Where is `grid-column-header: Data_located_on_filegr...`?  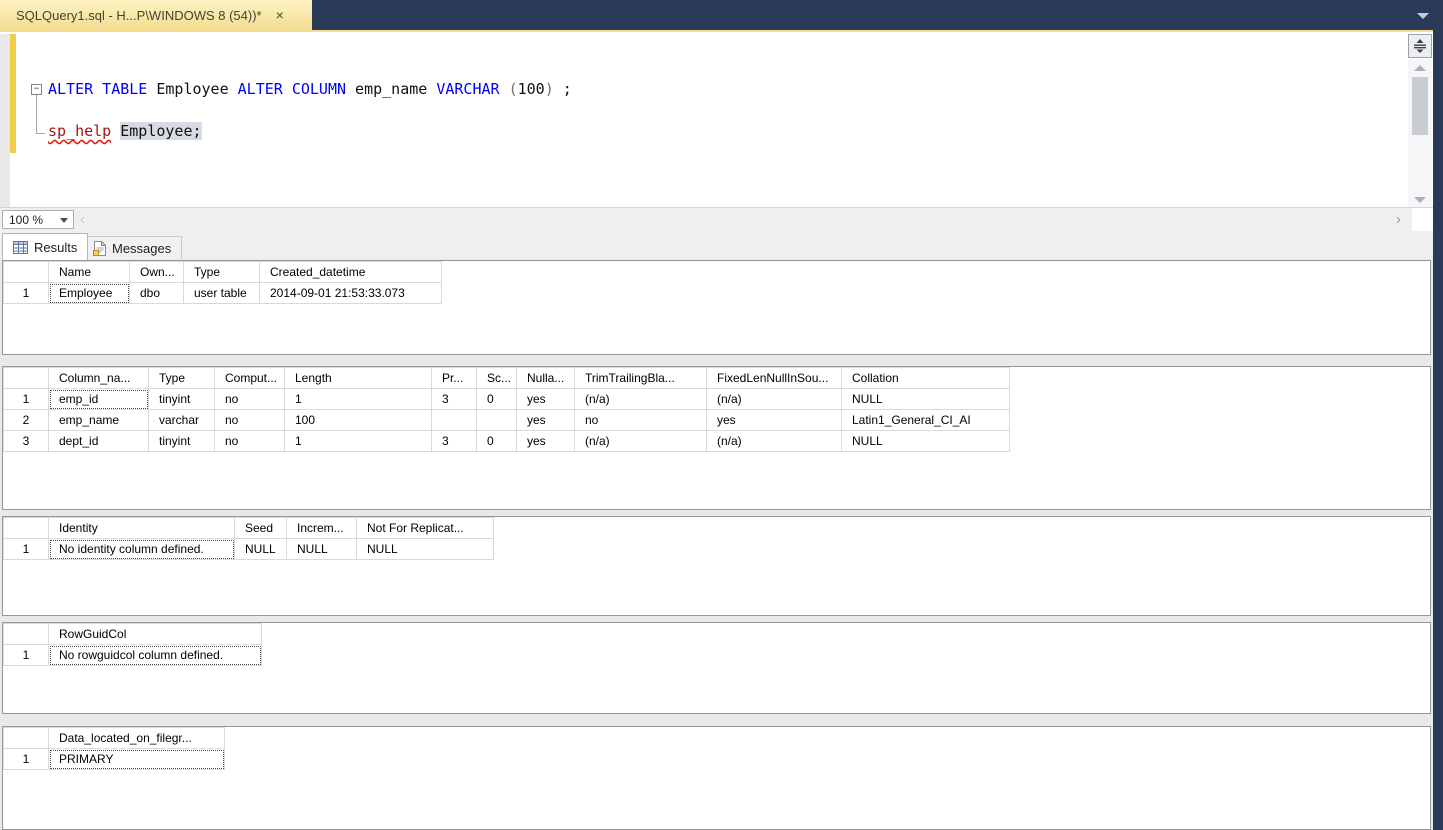 grid-column-header: Data_located_on_filegr... is located at coordinates (136, 738).